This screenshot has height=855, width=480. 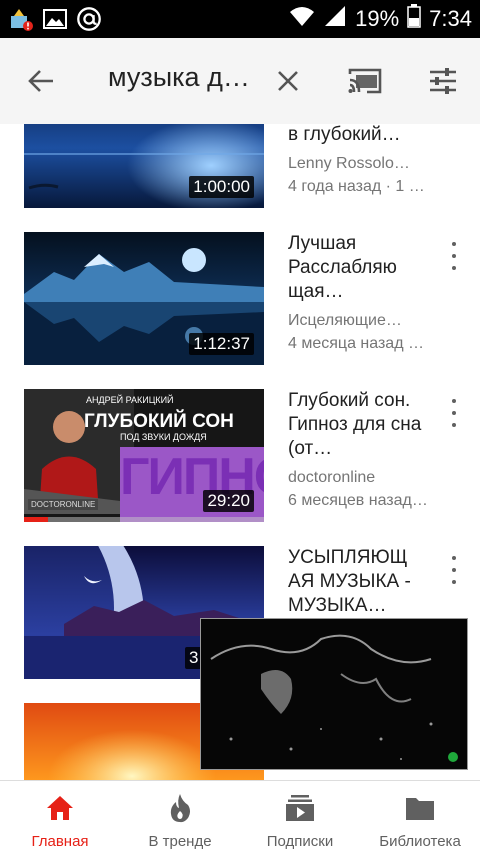 I want to click on search-toolbar: музыка для сна, so click(x=240, y=81).